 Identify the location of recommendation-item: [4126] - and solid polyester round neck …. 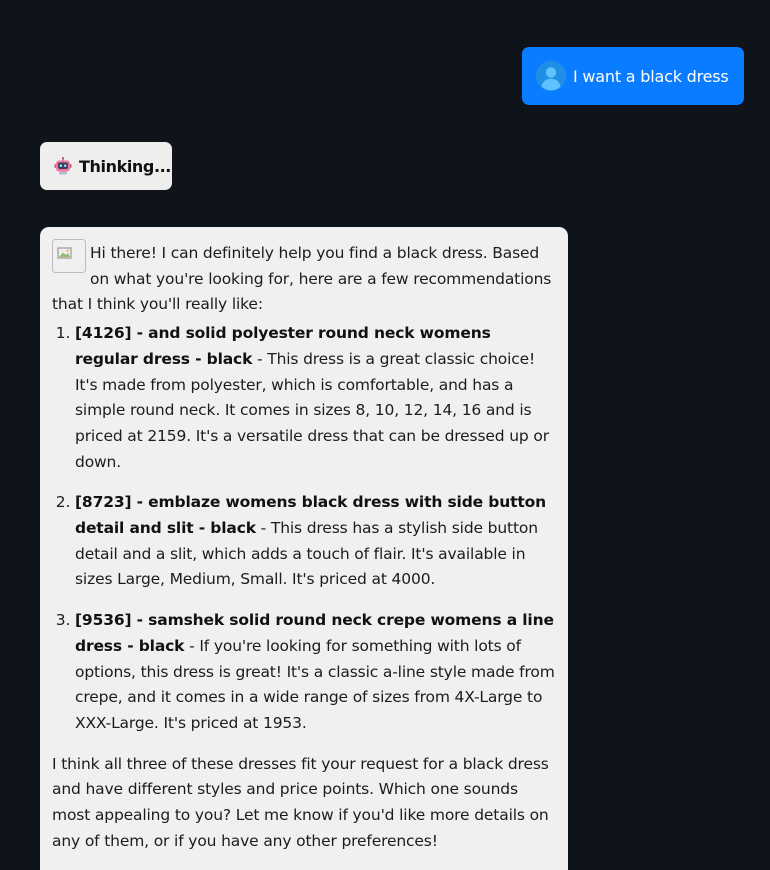
(315, 398).